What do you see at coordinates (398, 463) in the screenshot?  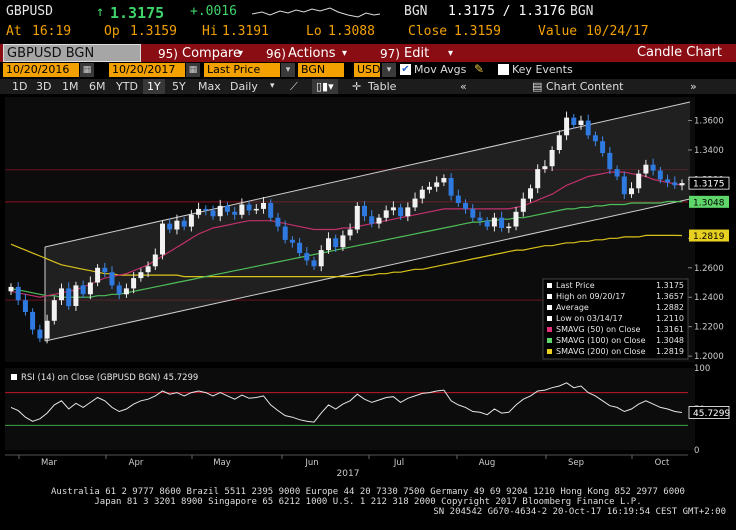 I see `x-tick-label: Jul` at bounding box center [398, 463].